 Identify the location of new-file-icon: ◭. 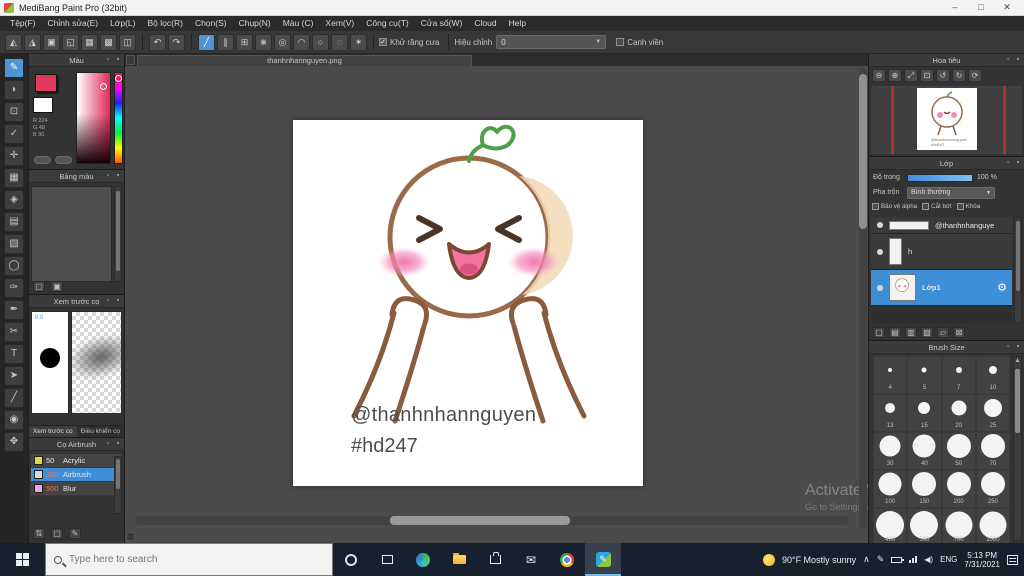
(13, 42).